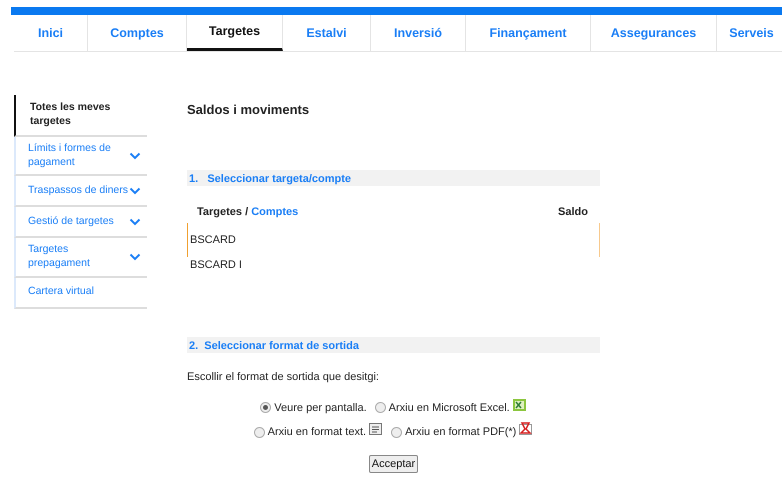 The height and width of the screenshot is (482, 782). I want to click on radio-option: Arxiu en format PDF(*), so click(453, 432).